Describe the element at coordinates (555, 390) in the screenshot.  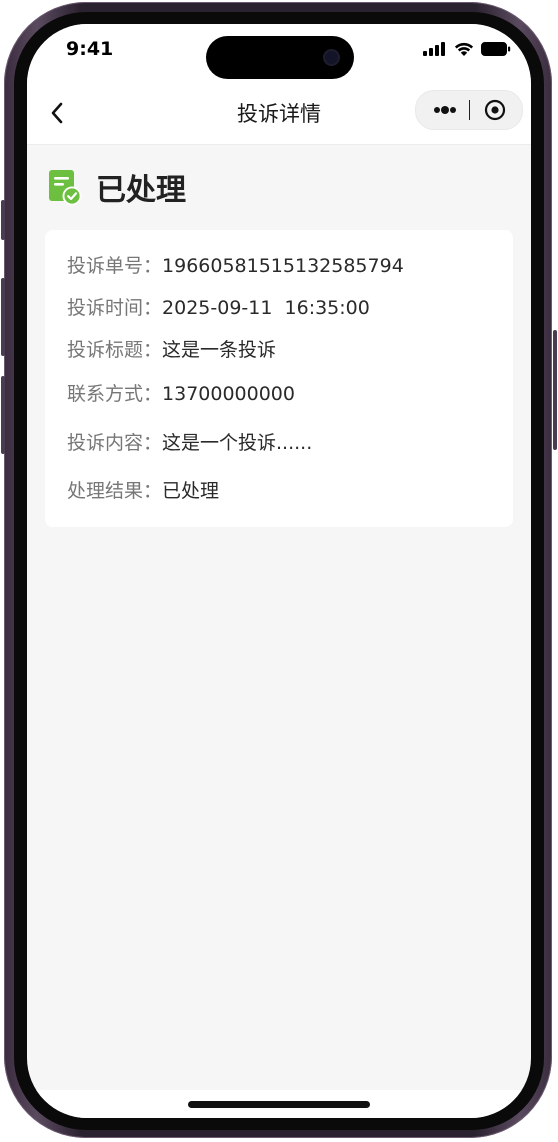
I see `power-button` at that location.